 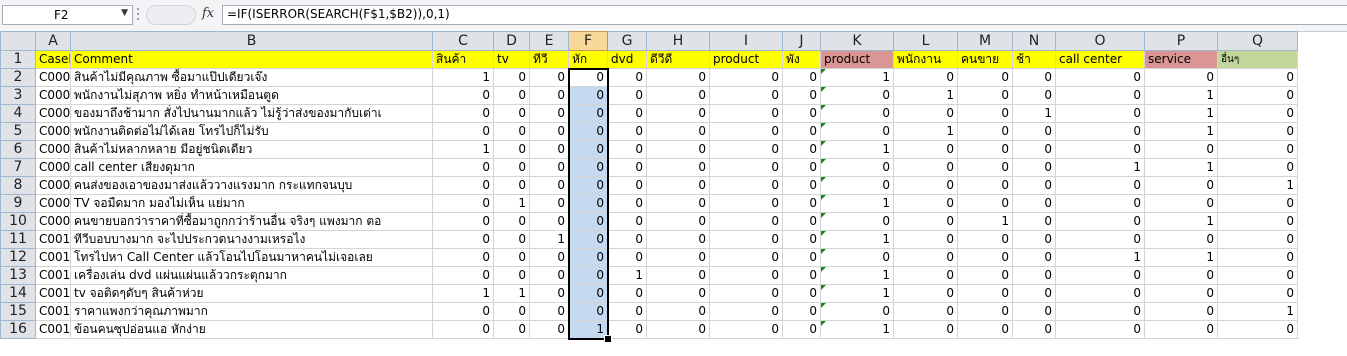 What do you see at coordinates (18, 167) in the screenshot?
I see `row-header: 7` at bounding box center [18, 167].